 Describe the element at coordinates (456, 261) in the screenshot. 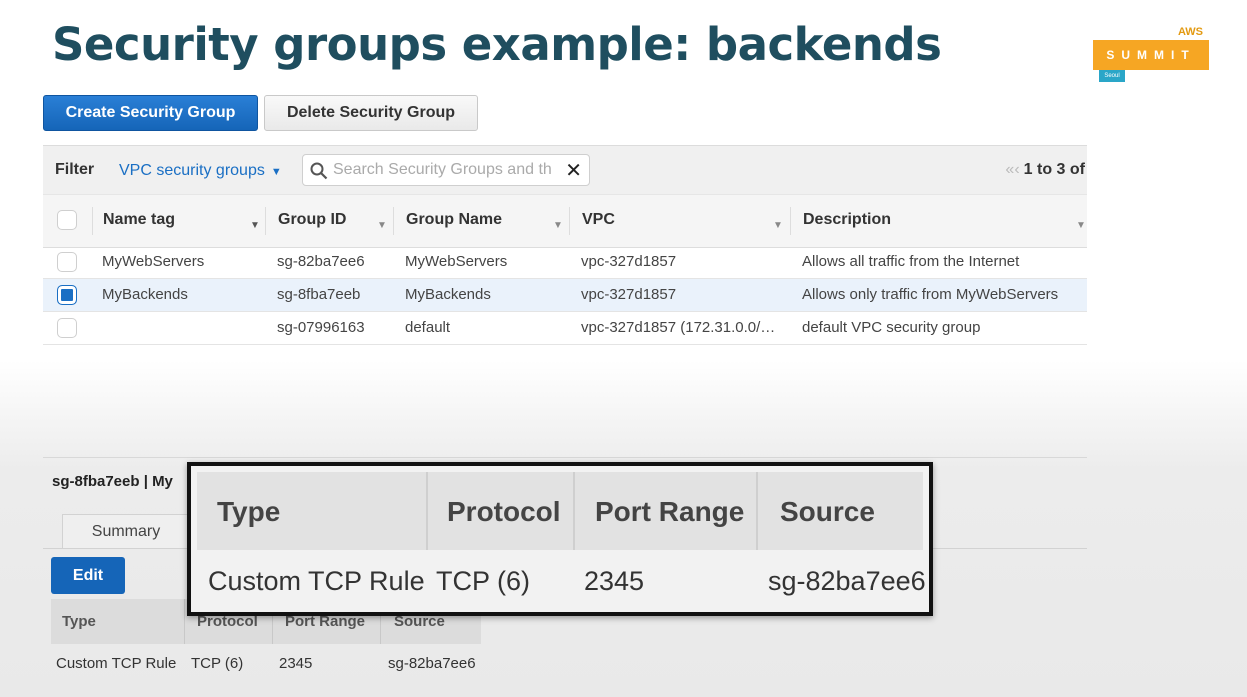

I see `cell-group-name: MyWebServers` at that location.